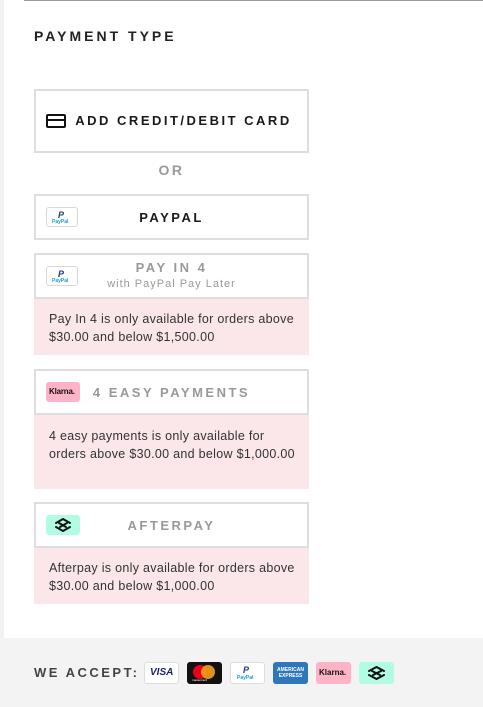  Describe the element at coordinates (200, 680) in the screenshot. I see `mastercard-logo-text: mastercard` at that location.